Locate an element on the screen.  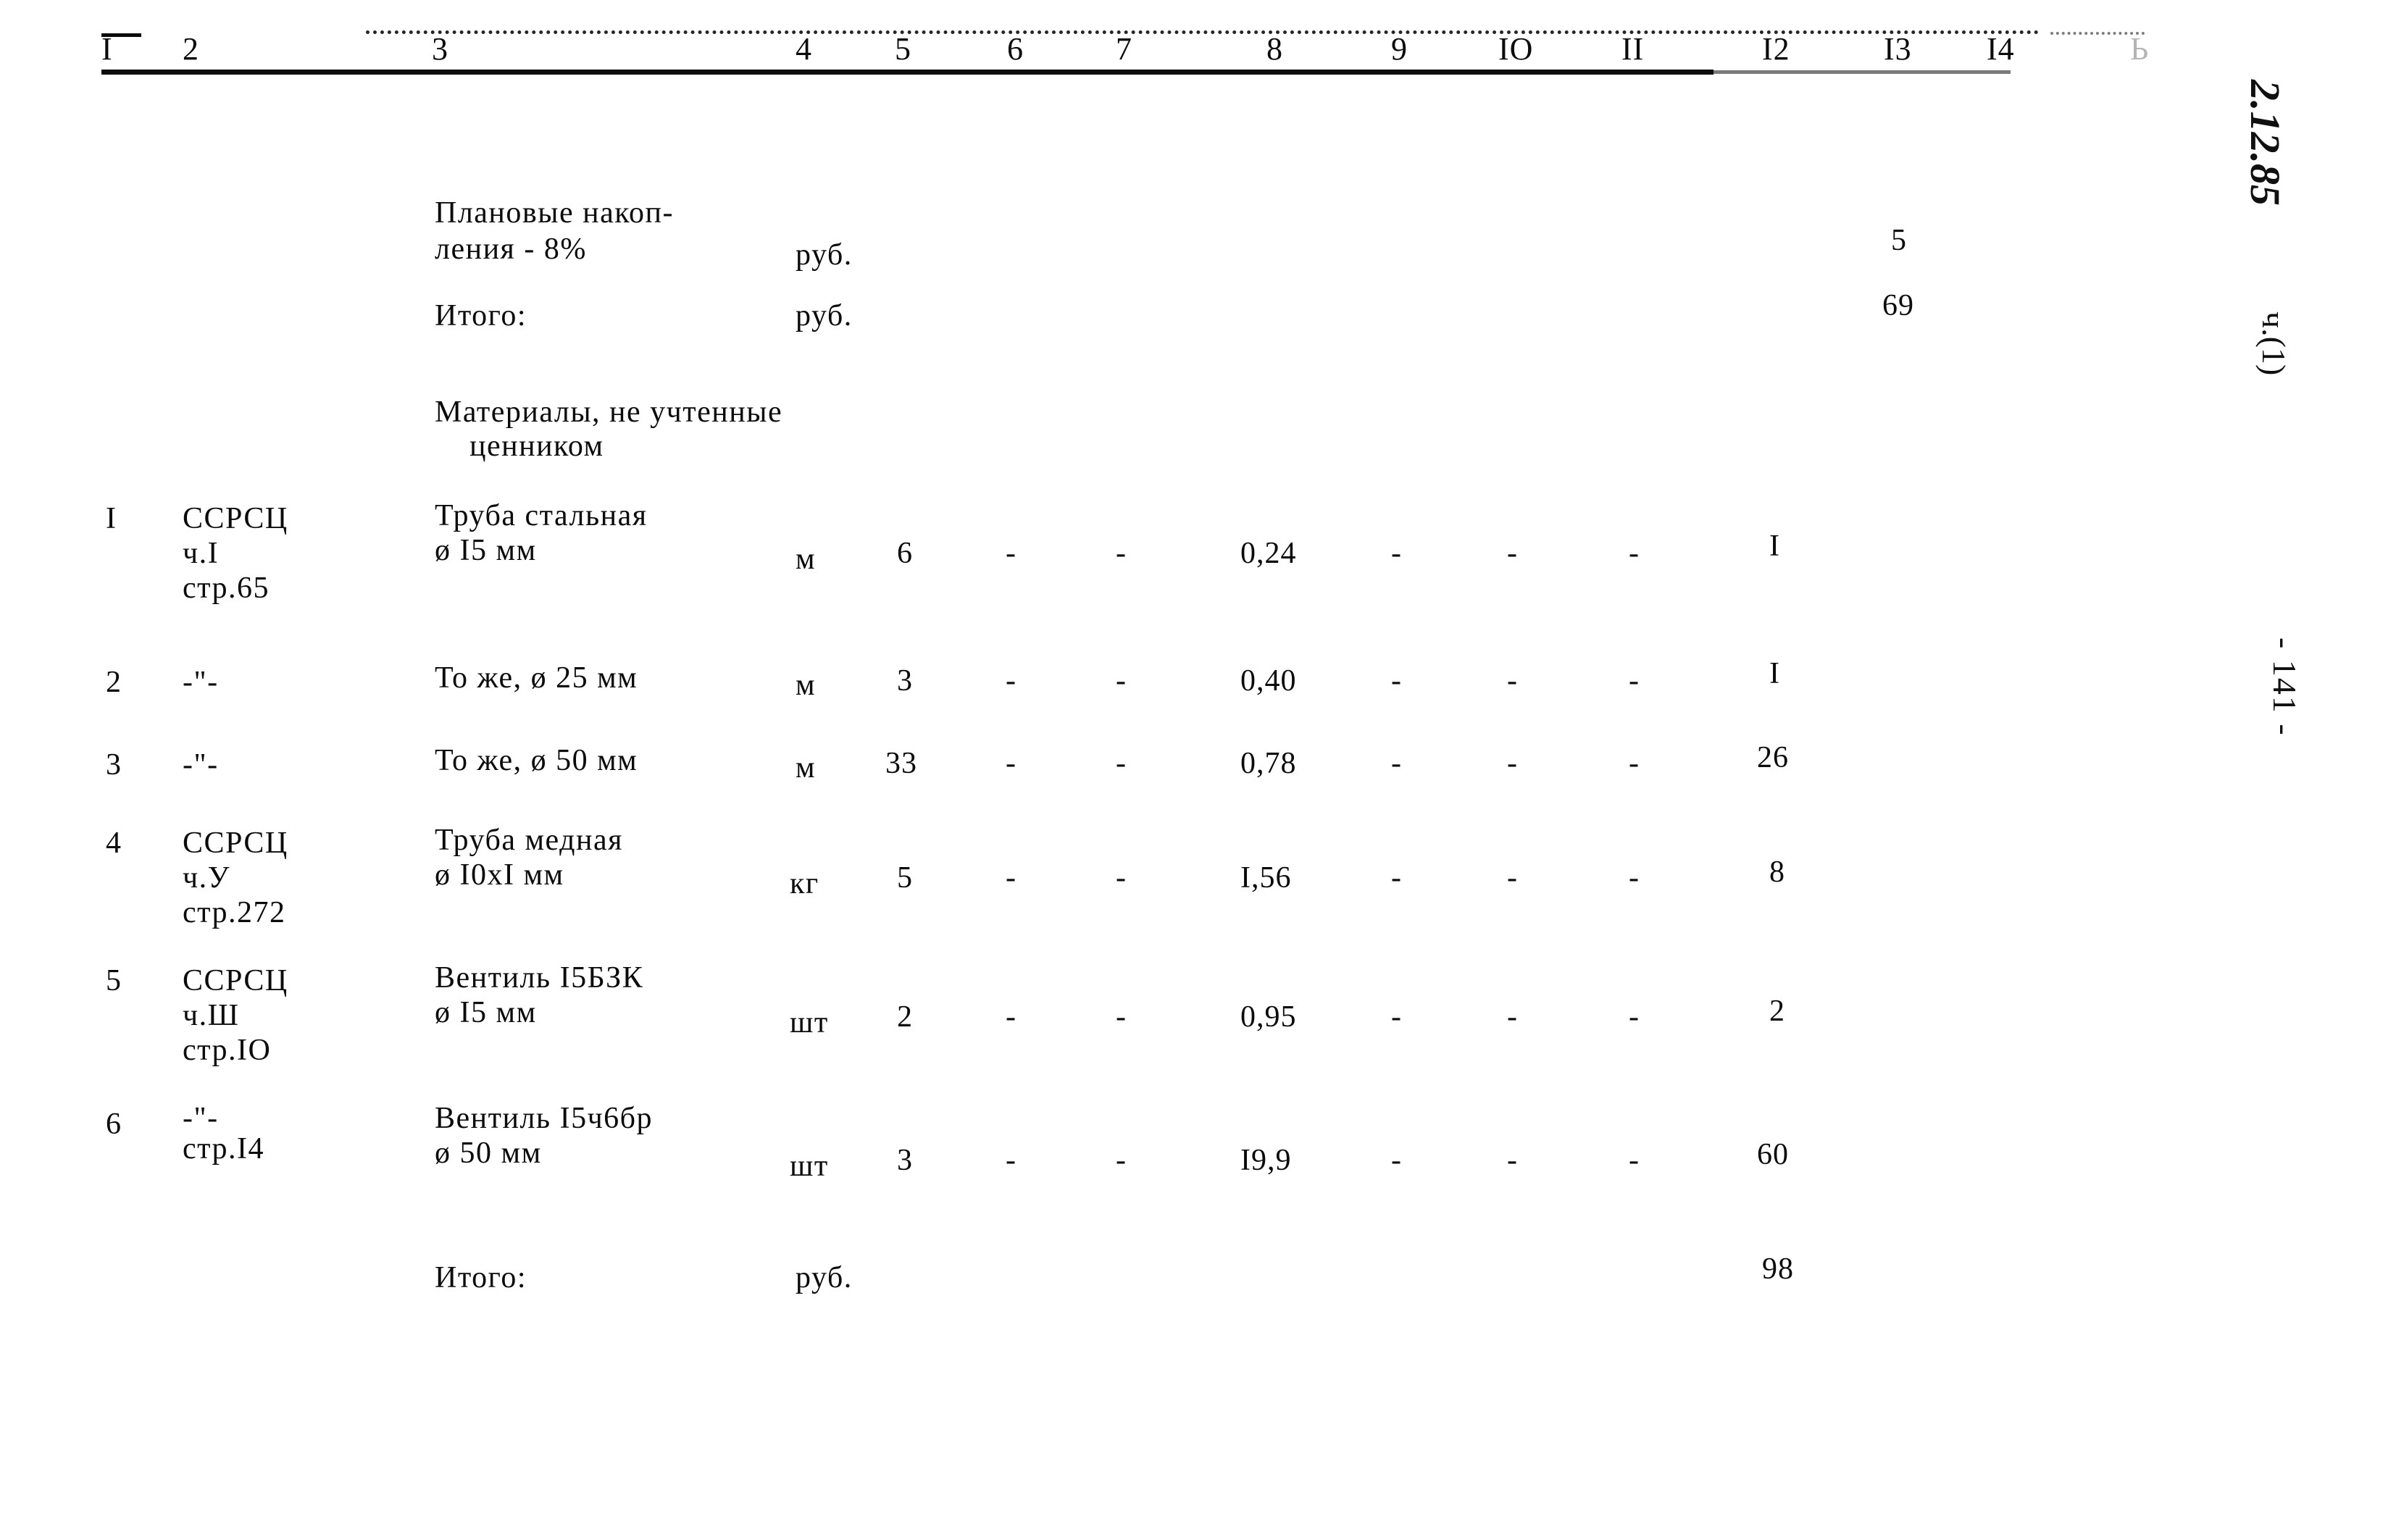
column-header-8: 8 is located at coordinates (1274, 49).